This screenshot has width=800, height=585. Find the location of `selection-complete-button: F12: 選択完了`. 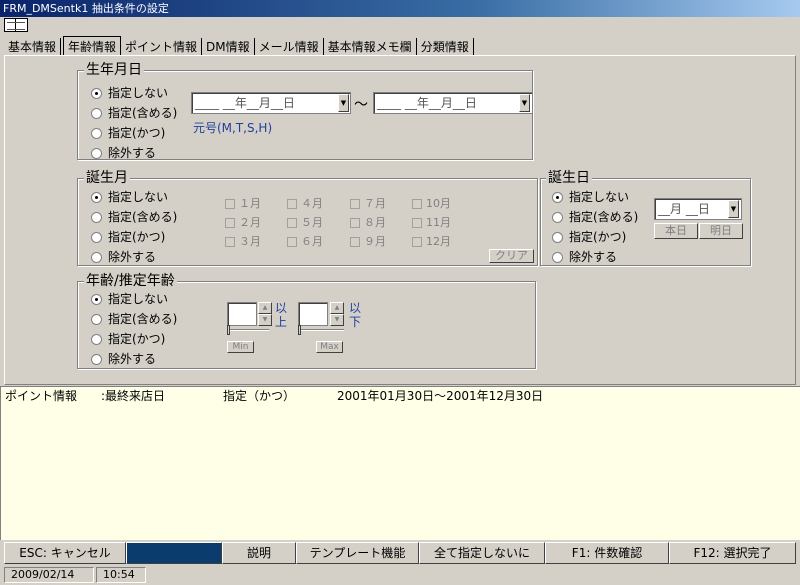

selection-complete-button: F12: 選択完了 is located at coordinates (732, 553).